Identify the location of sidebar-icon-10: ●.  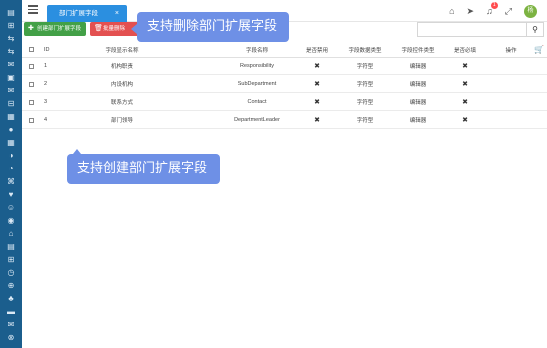
(11, 130).